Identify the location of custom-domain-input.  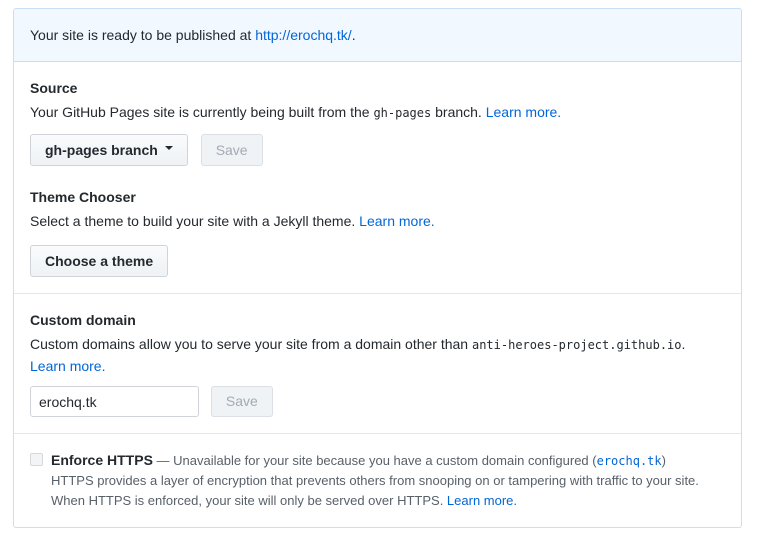
(114, 401).